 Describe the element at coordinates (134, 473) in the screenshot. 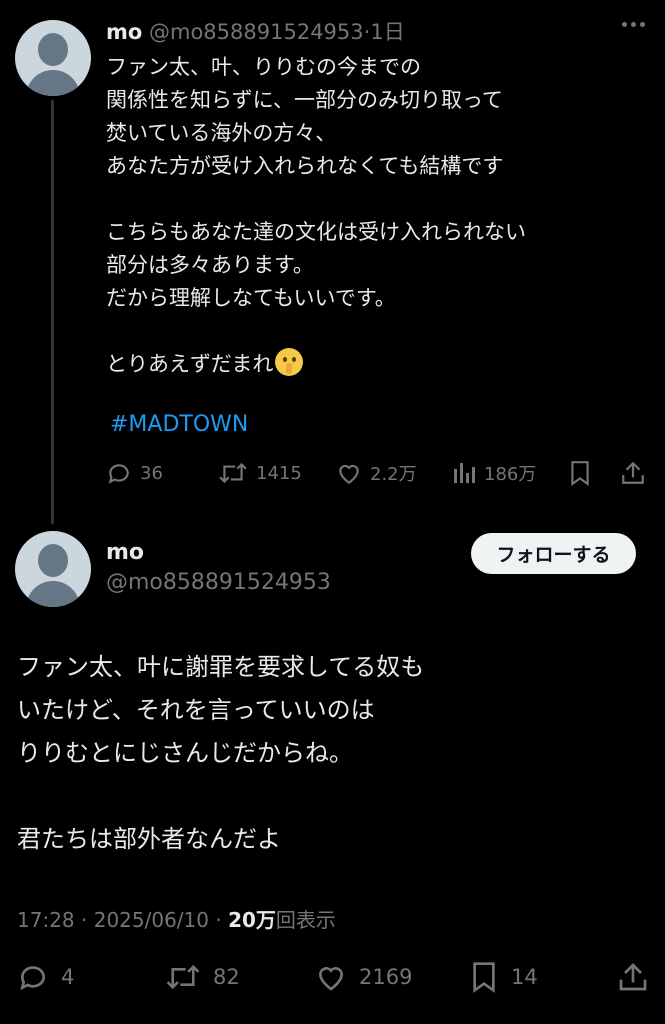

I see `reply-button: 36` at that location.